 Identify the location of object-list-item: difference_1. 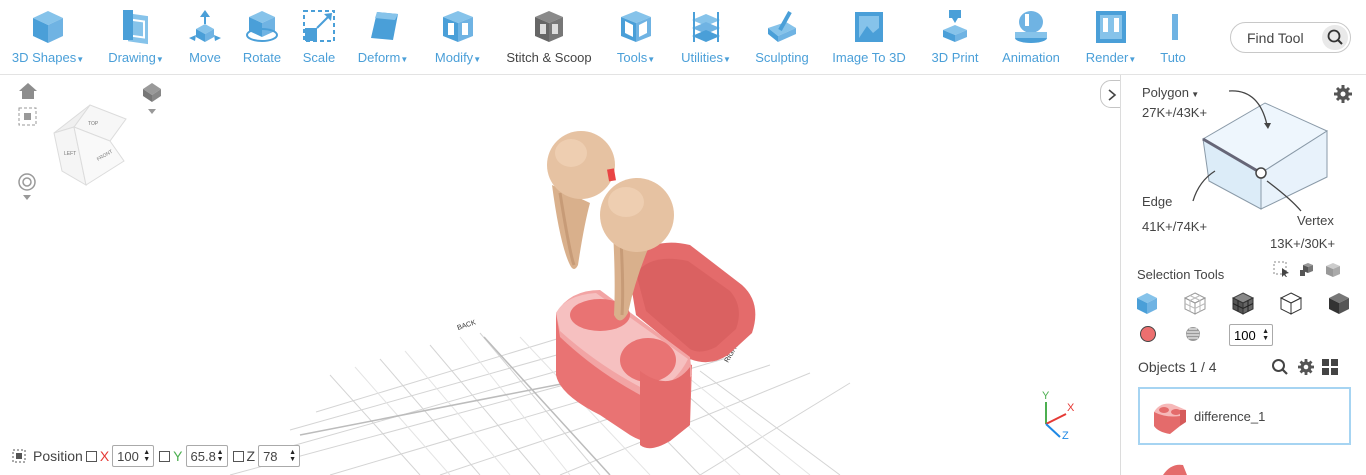
(1244, 416).